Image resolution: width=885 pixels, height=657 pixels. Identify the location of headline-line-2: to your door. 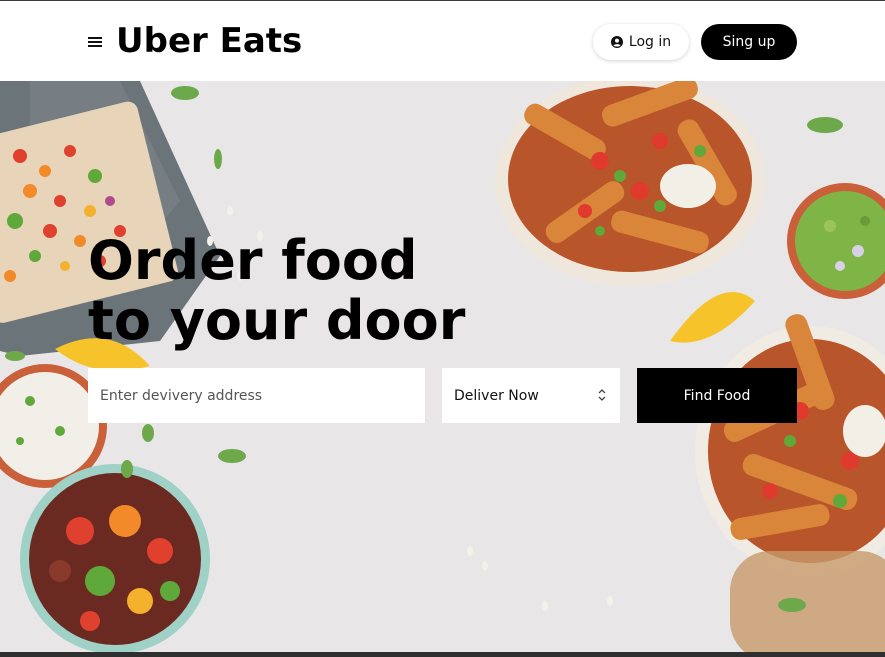
(277, 320).